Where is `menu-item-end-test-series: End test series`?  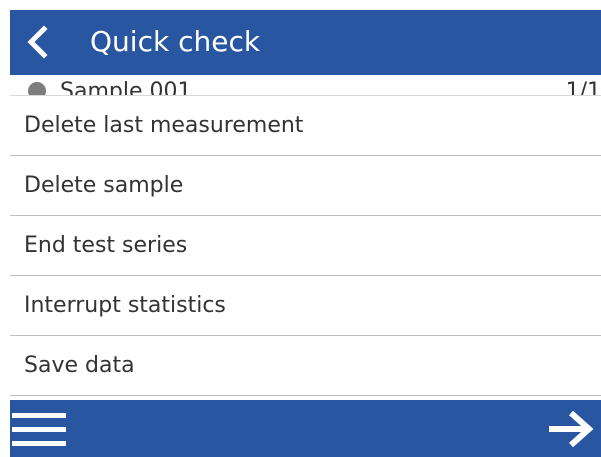 menu-item-end-test-series: End test series is located at coordinates (305, 246).